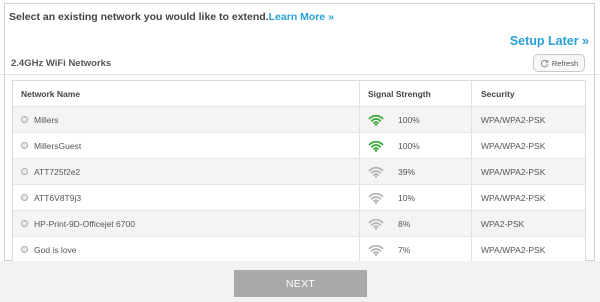  I want to click on network-name-cell: ATT725f2e2, so click(186, 171).